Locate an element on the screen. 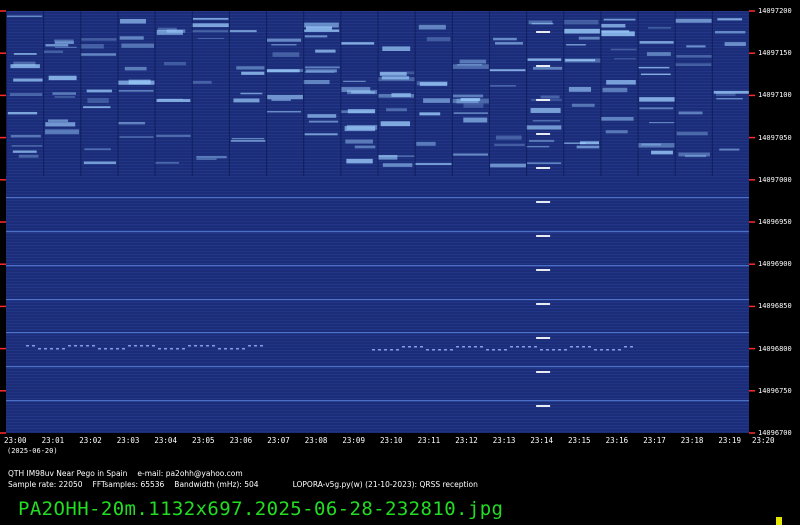  time-label: 23:16 is located at coordinates (617, 440).